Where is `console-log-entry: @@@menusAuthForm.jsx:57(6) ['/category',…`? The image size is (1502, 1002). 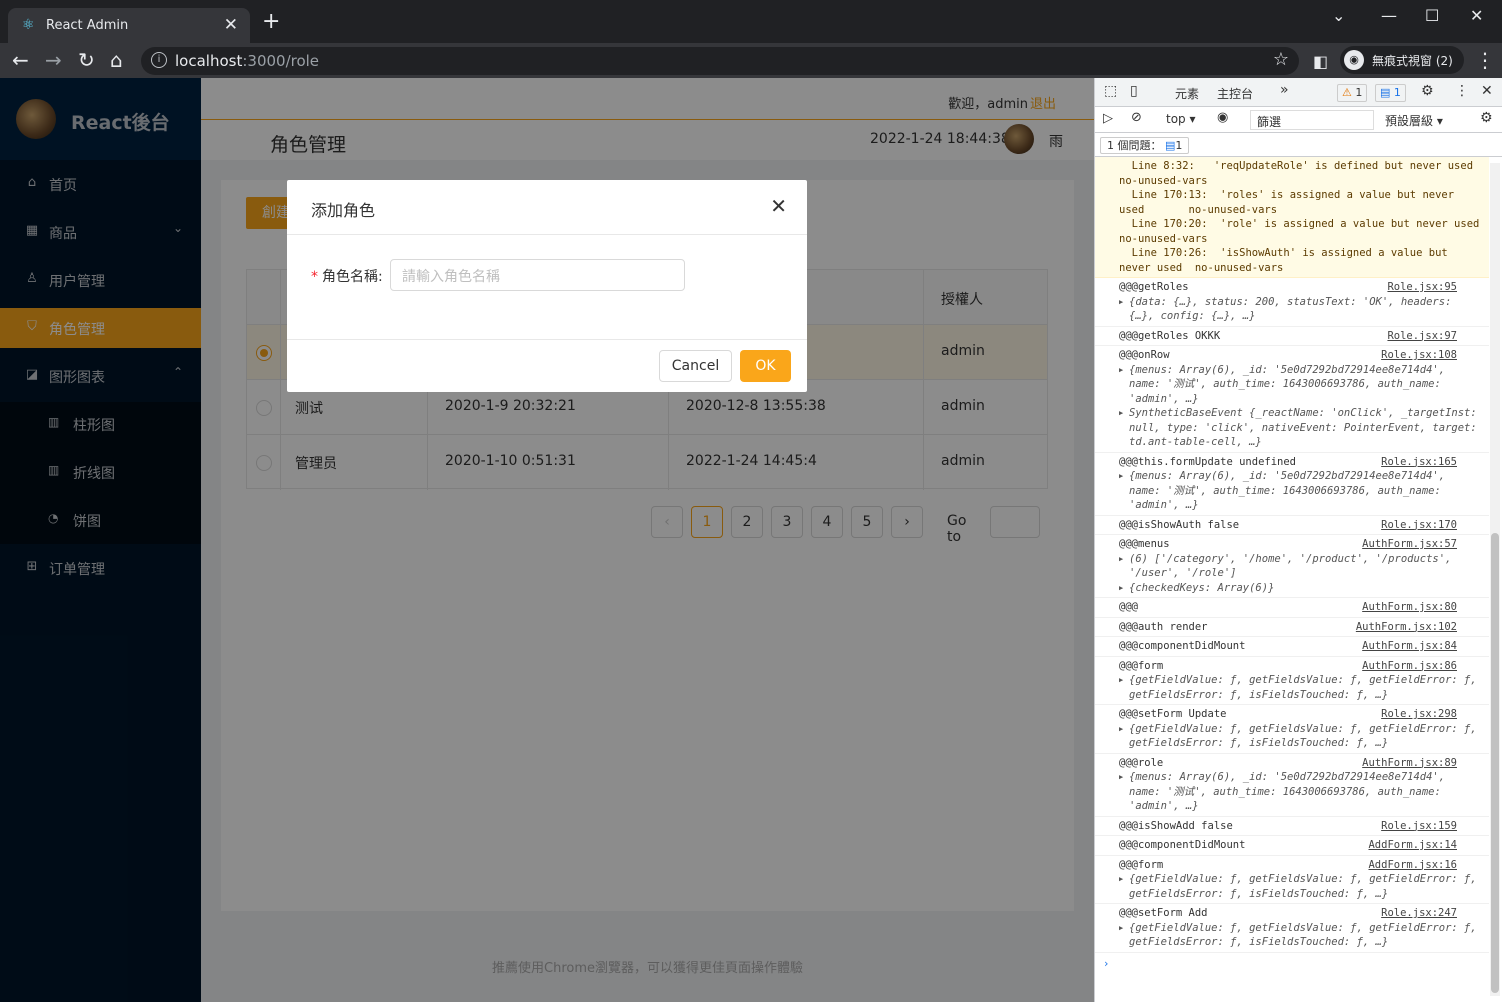
console-log-entry: @@@menusAuthForm.jsx:57(6) ['/category',… is located at coordinates (1292, 566).